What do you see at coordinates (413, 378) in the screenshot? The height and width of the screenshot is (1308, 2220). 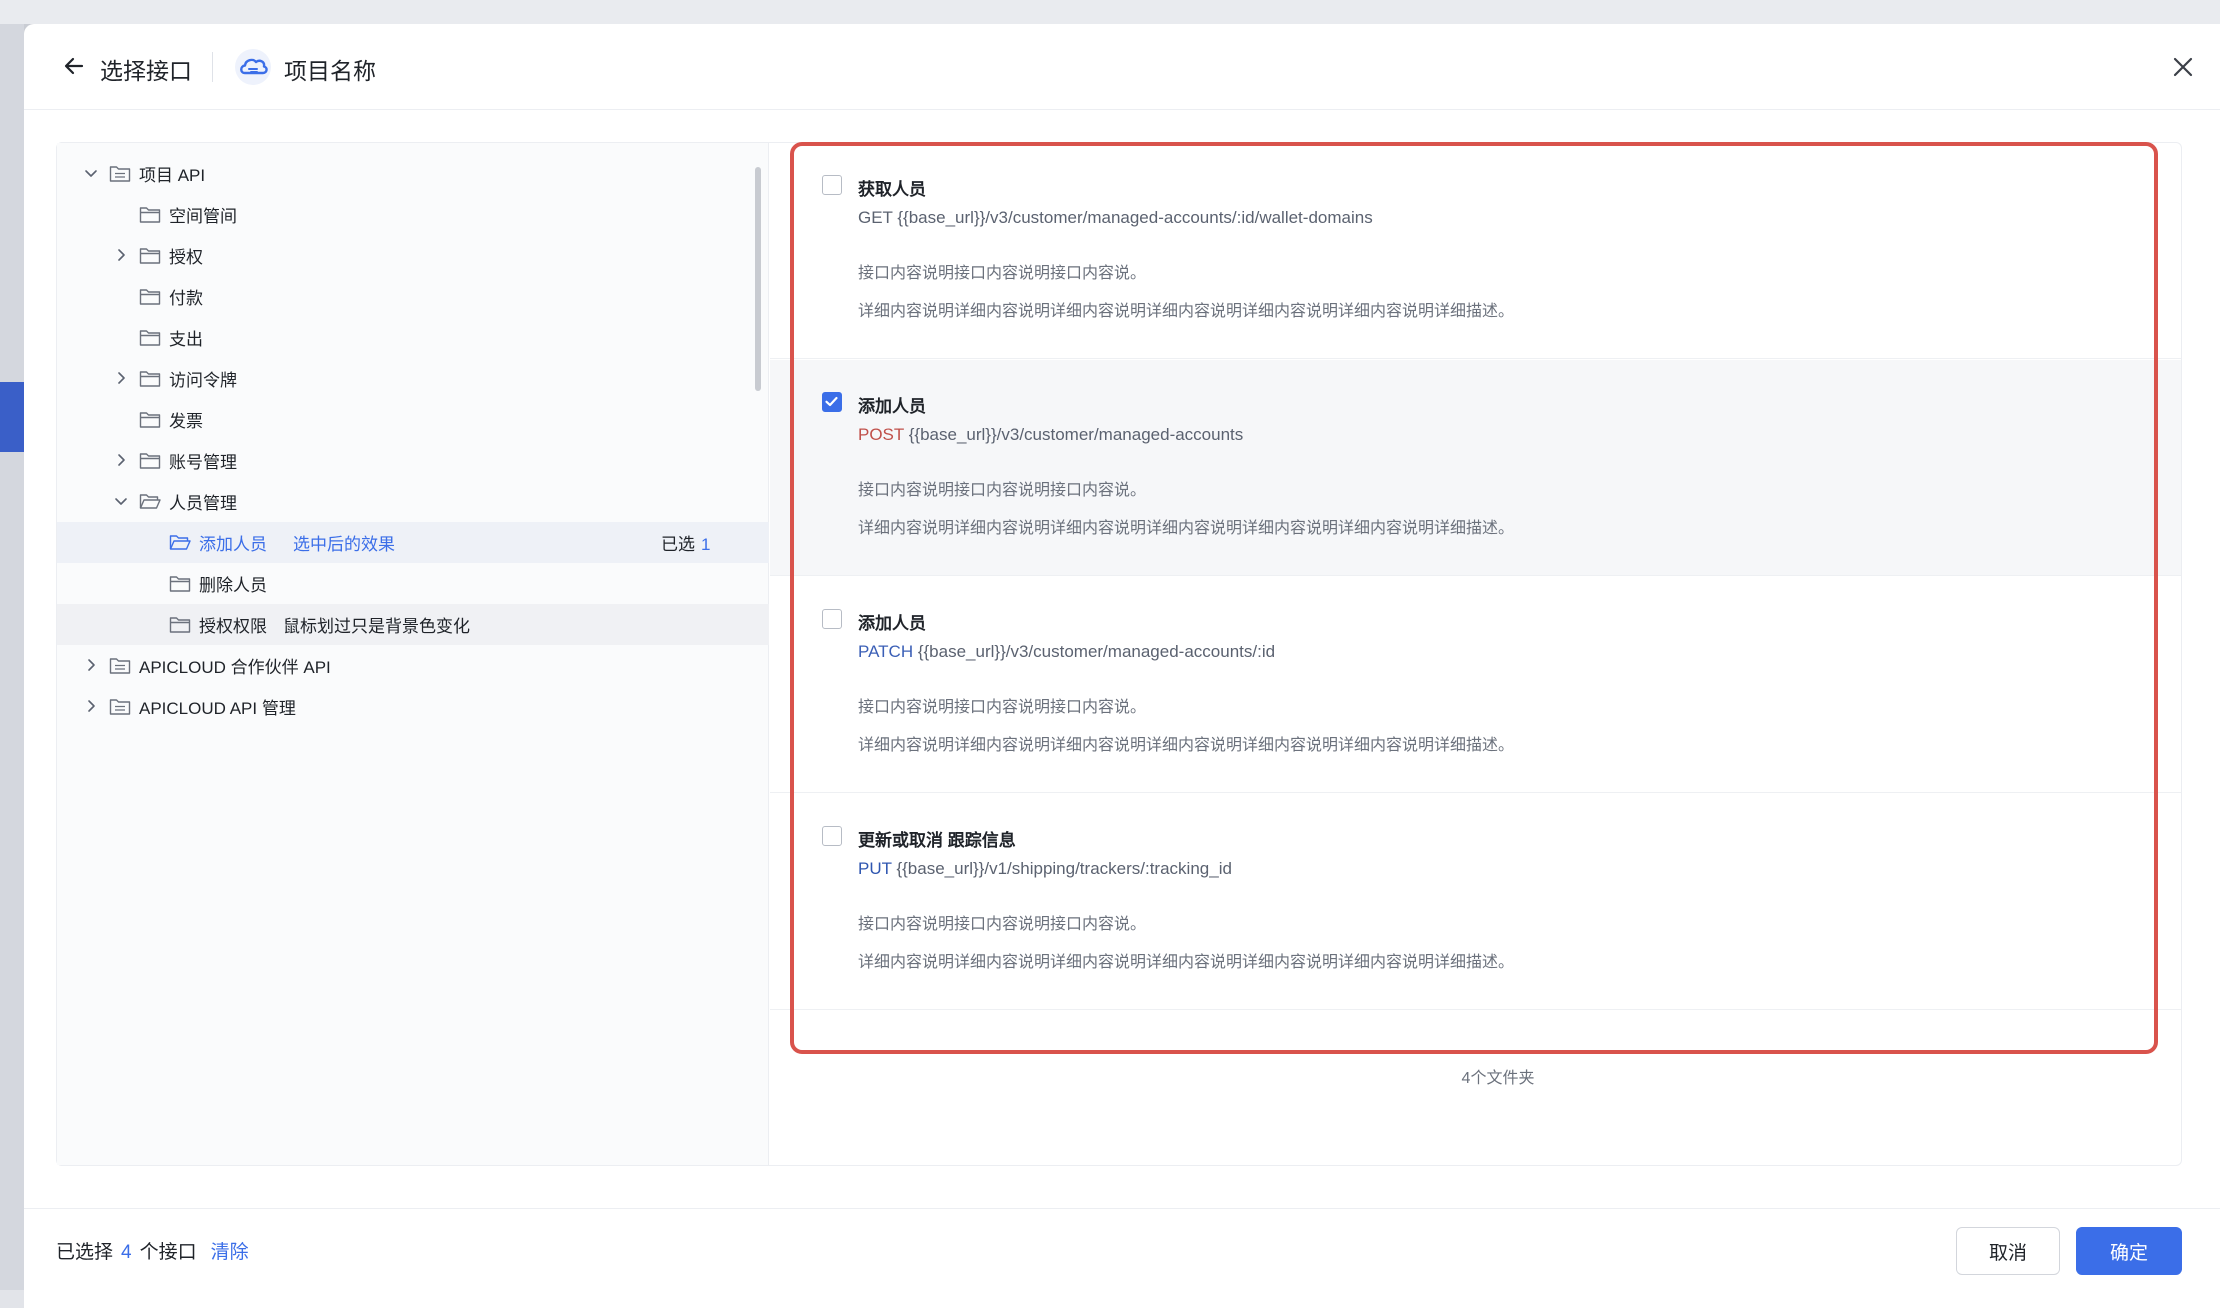 I see `tree-item: 访问令牌` at bounding box center [413, 378].